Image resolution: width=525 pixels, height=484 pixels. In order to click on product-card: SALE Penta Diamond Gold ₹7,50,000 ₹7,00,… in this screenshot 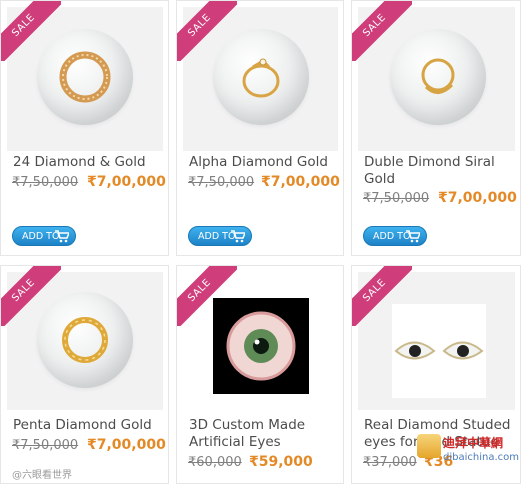, I will do `click(84, 374)`.